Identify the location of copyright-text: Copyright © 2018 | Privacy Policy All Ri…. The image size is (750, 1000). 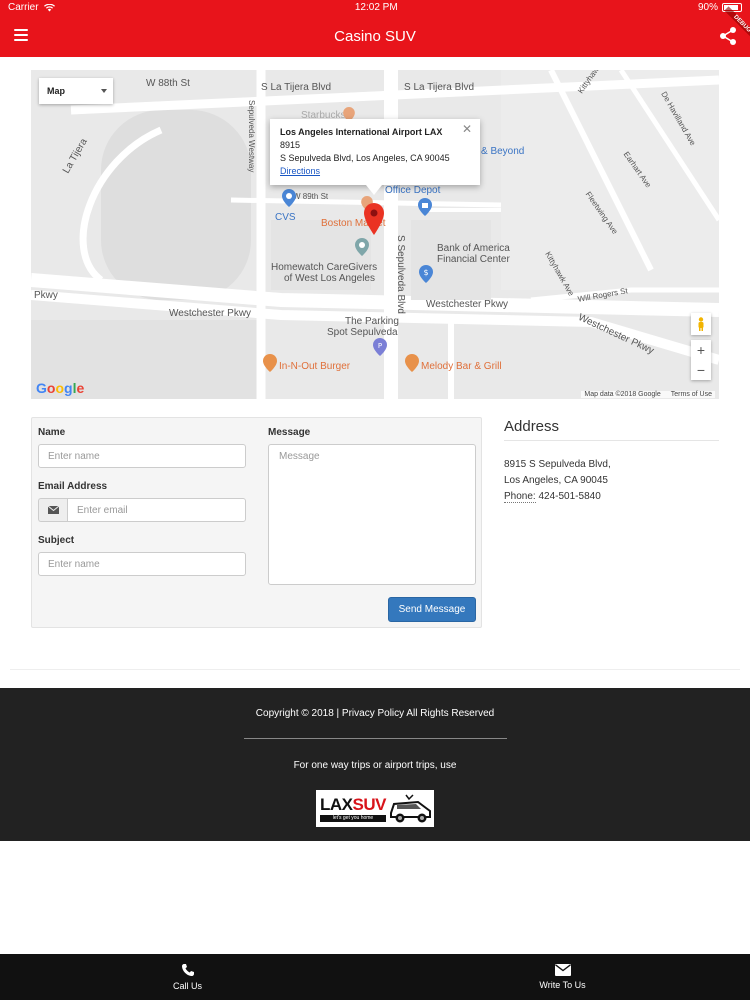
(375, 713).